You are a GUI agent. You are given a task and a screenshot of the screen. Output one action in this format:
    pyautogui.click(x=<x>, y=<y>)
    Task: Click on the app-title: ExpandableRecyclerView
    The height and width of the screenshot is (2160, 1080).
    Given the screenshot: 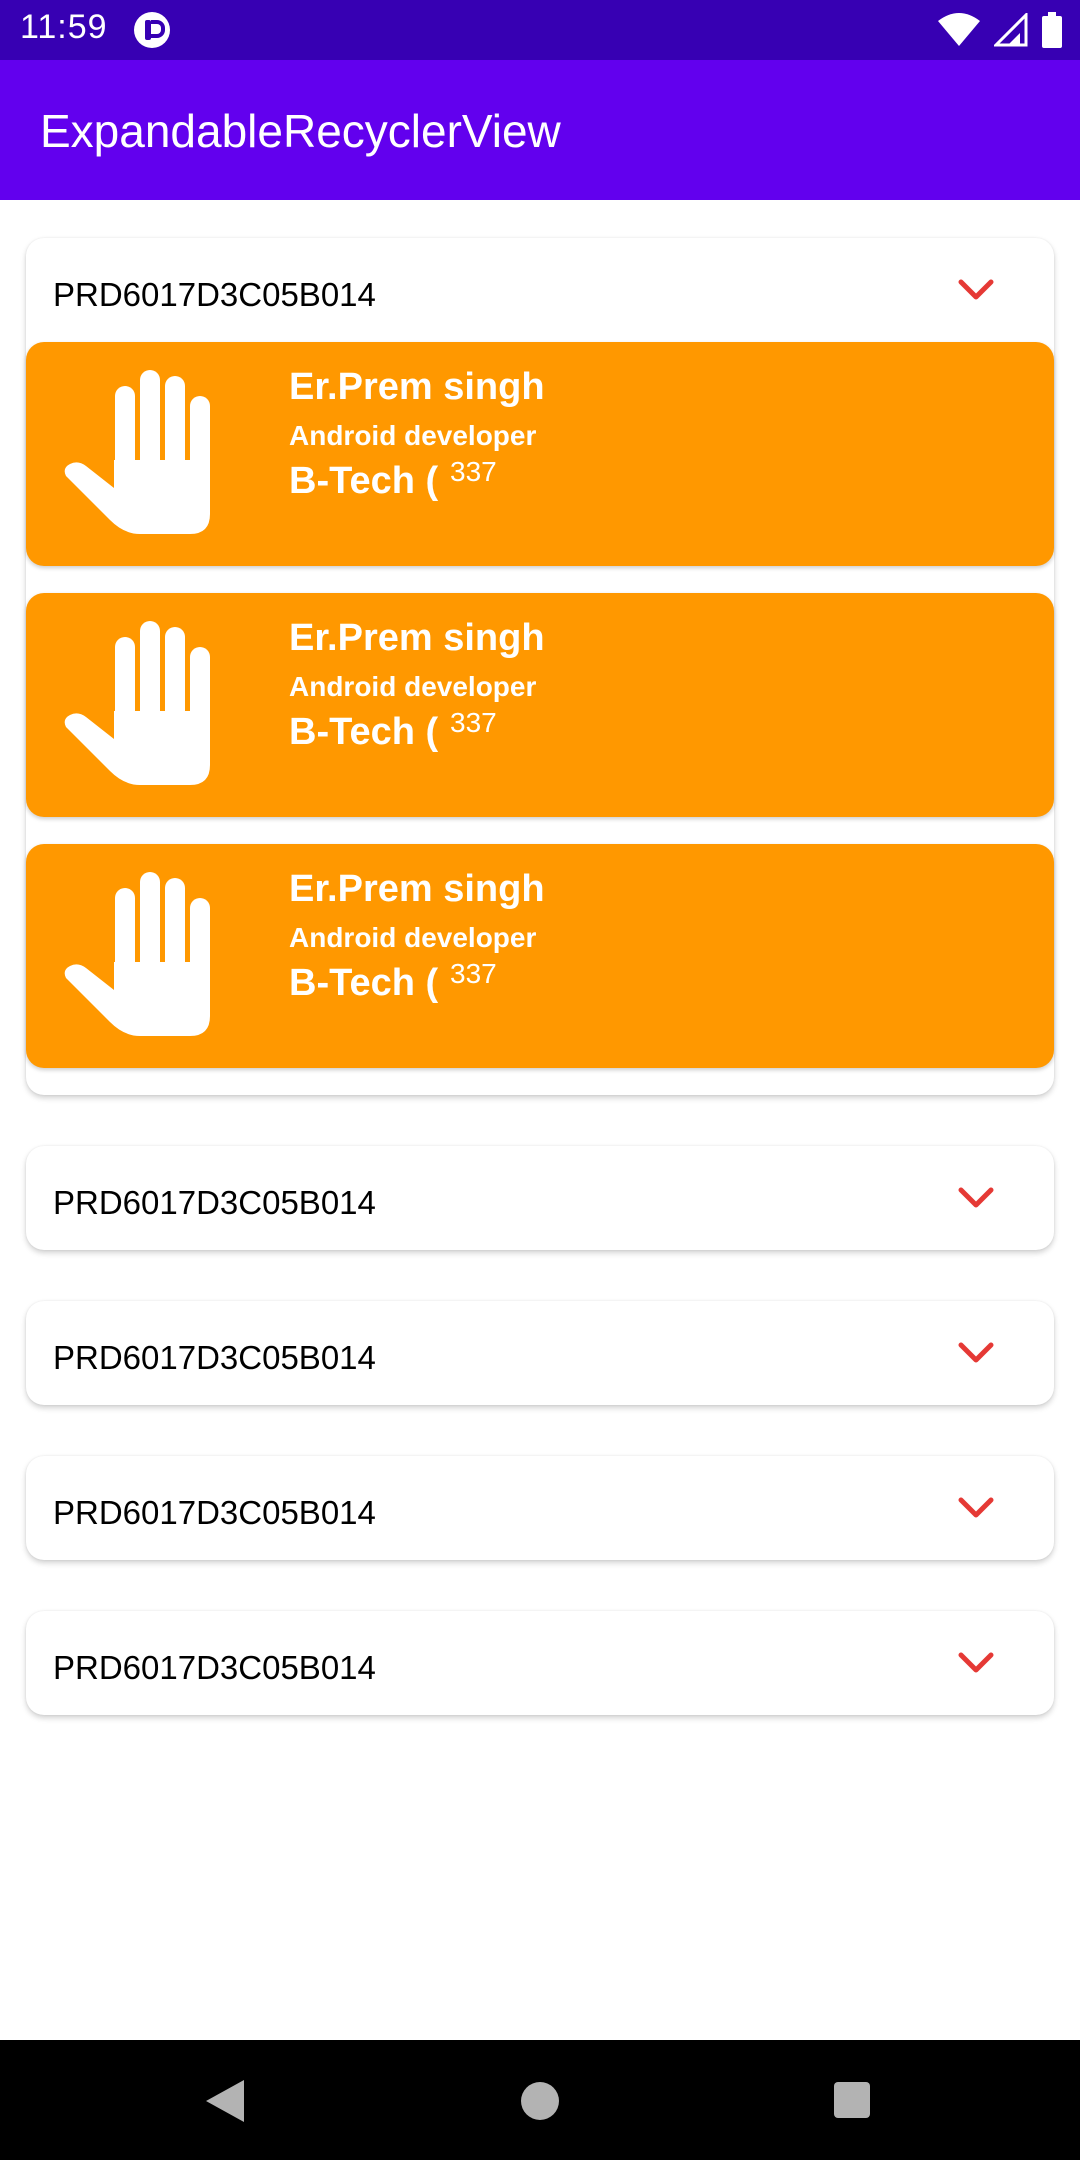 What is the action you would take?
    pyautogui.click(x=300, y=131)
    